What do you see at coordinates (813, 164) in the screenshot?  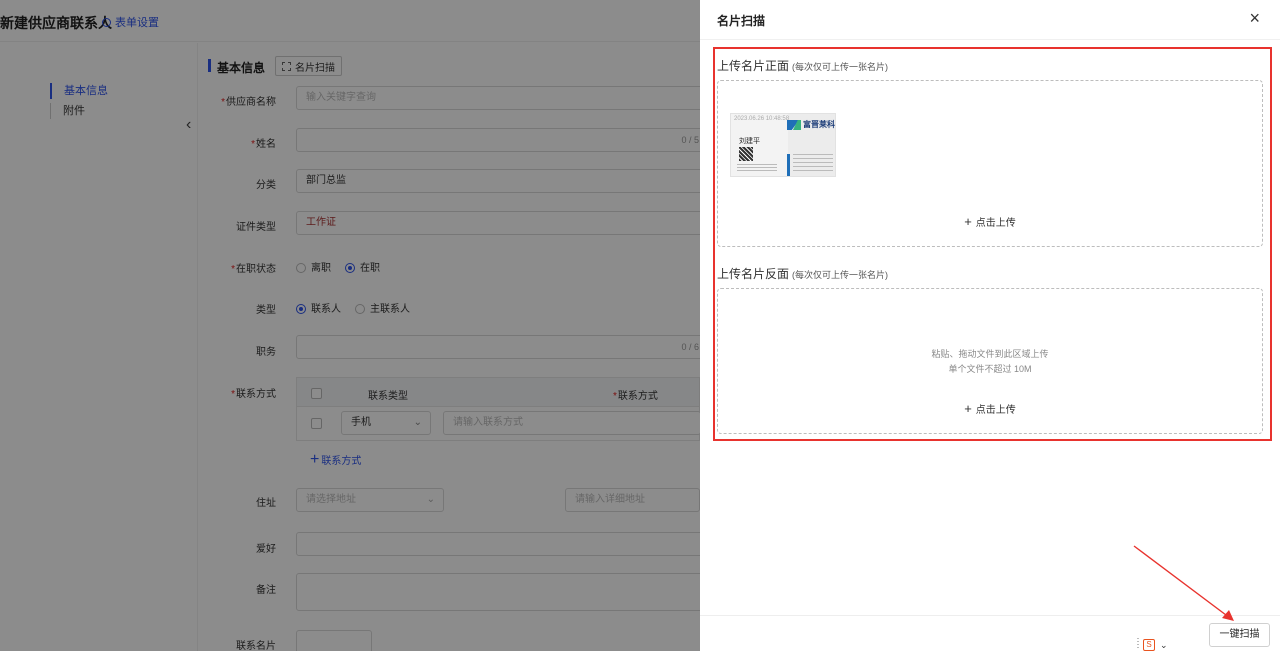 I see `card-address-lines` at bounding box center [813, 164].